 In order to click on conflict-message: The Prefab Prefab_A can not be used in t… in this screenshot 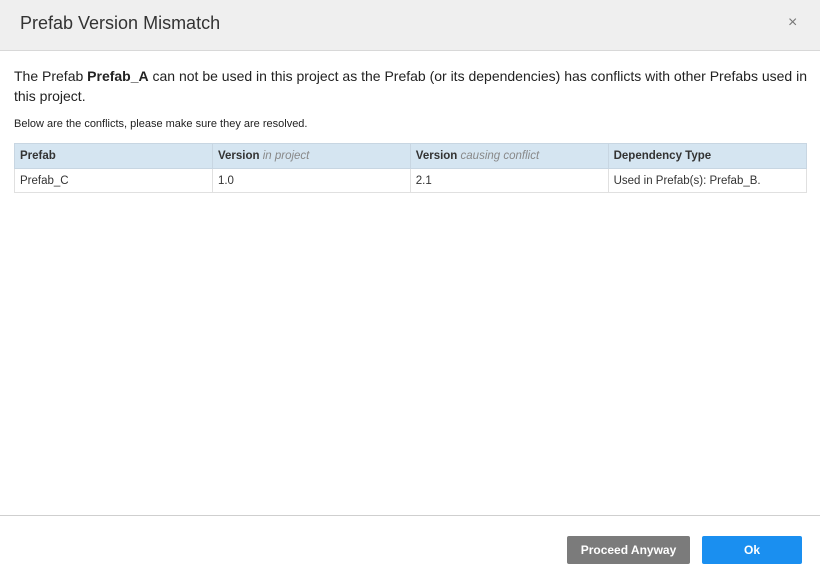, I will do `click(411, 86)`.